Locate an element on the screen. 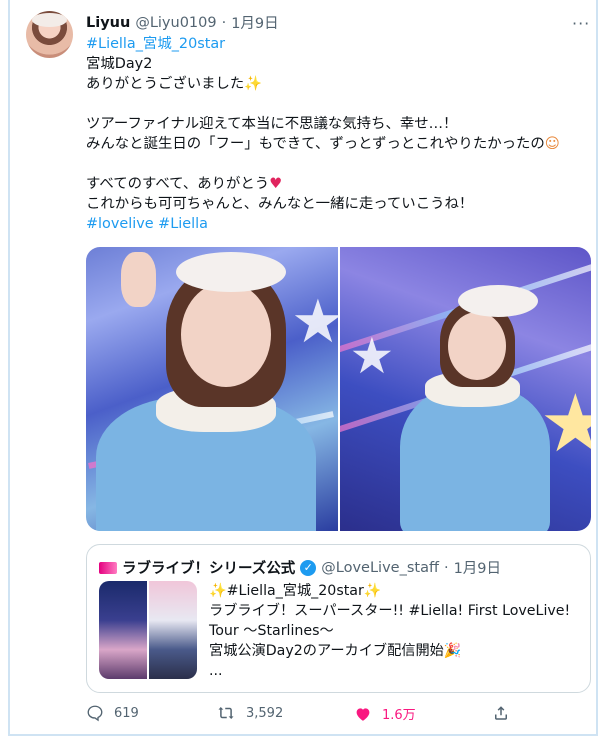 This screenshot has width=599, height=738. retweet-button: 3,592 is located at coordinates (249, 713).